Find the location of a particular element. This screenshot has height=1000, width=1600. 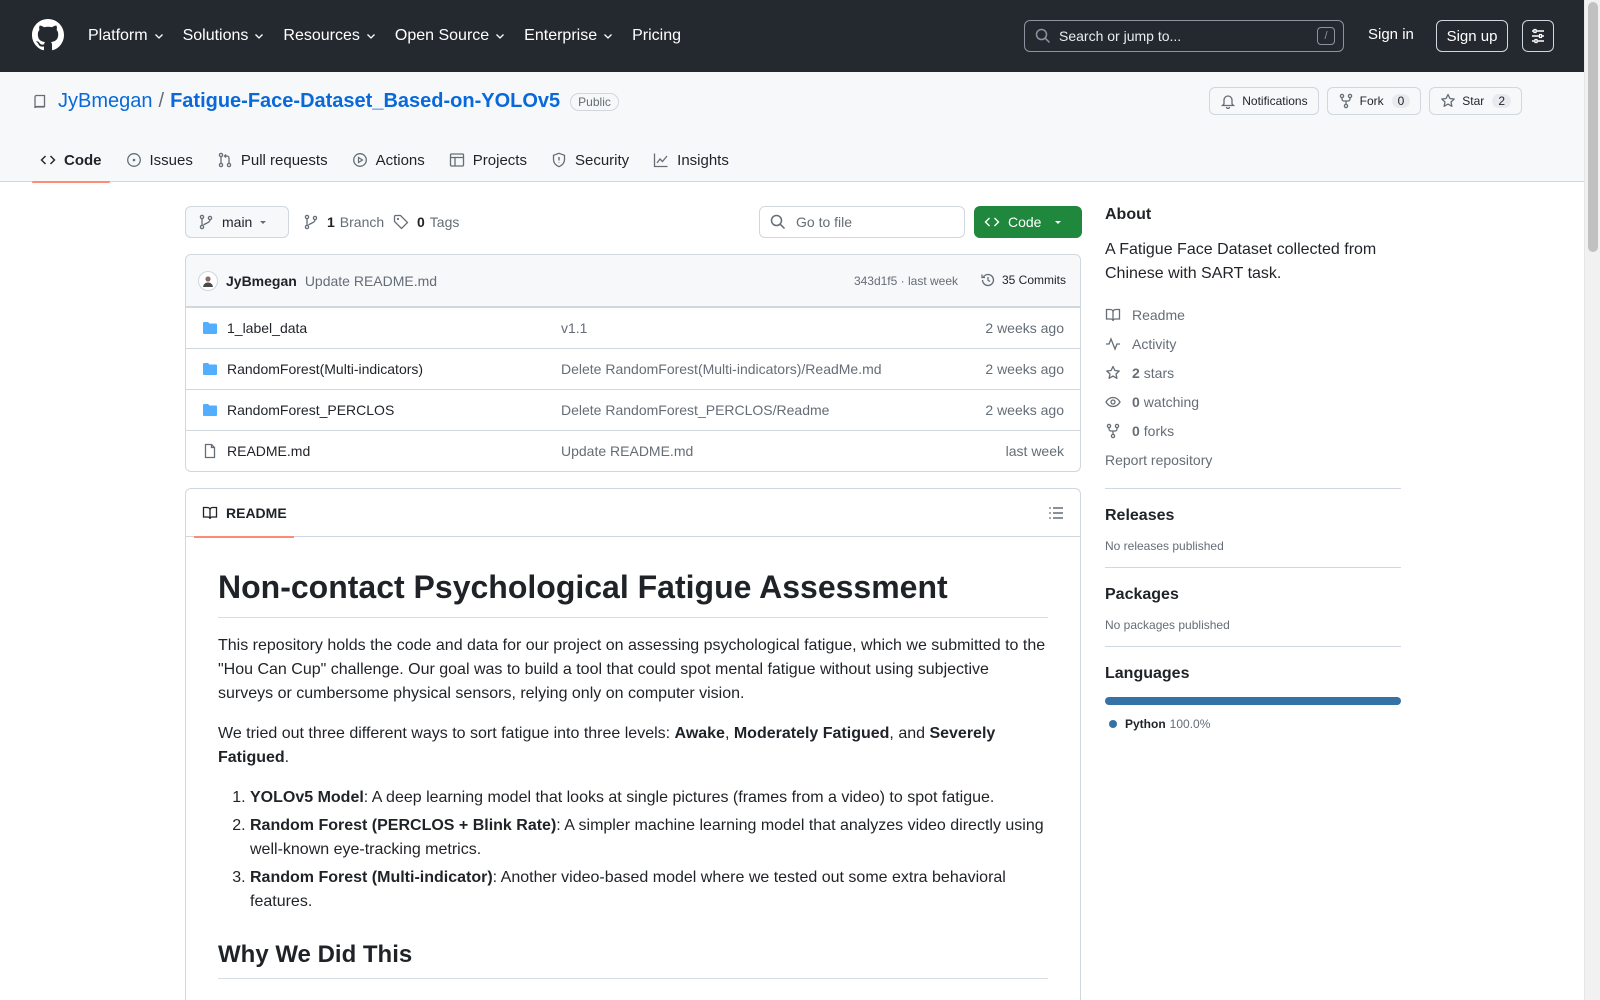

stars-link: 2 stars is located at coordinates (1253, 372).